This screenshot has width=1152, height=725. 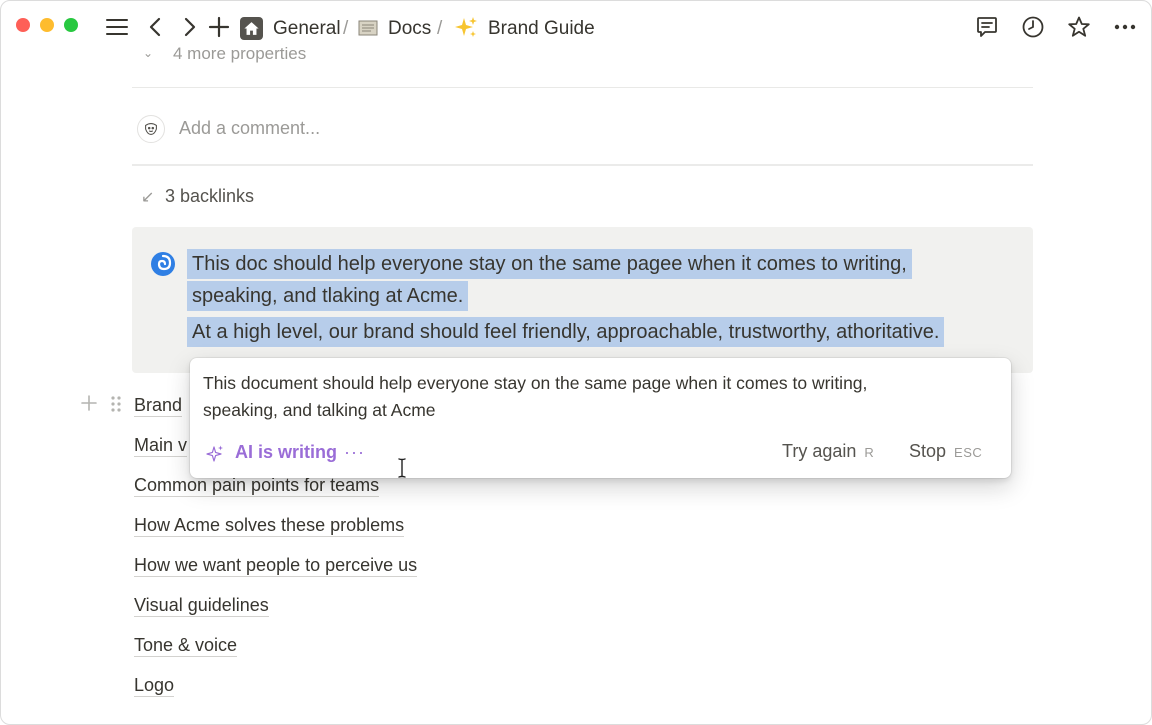 I want to click on breadcrumb-brand-guide: Brand Guide, so click(x=541, y=29).